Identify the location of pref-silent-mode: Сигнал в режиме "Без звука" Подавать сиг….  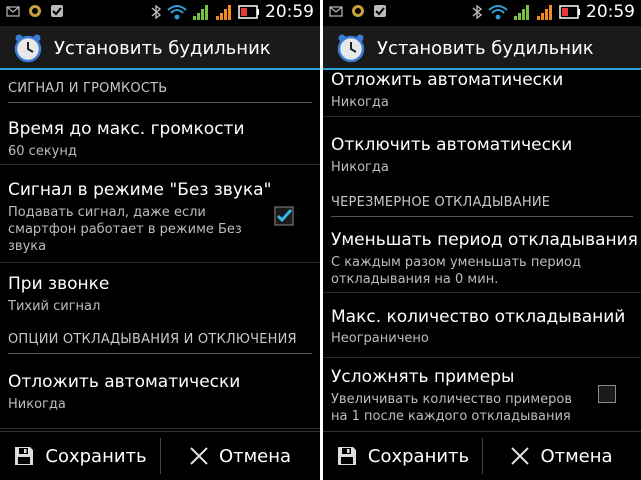
(160, 213).